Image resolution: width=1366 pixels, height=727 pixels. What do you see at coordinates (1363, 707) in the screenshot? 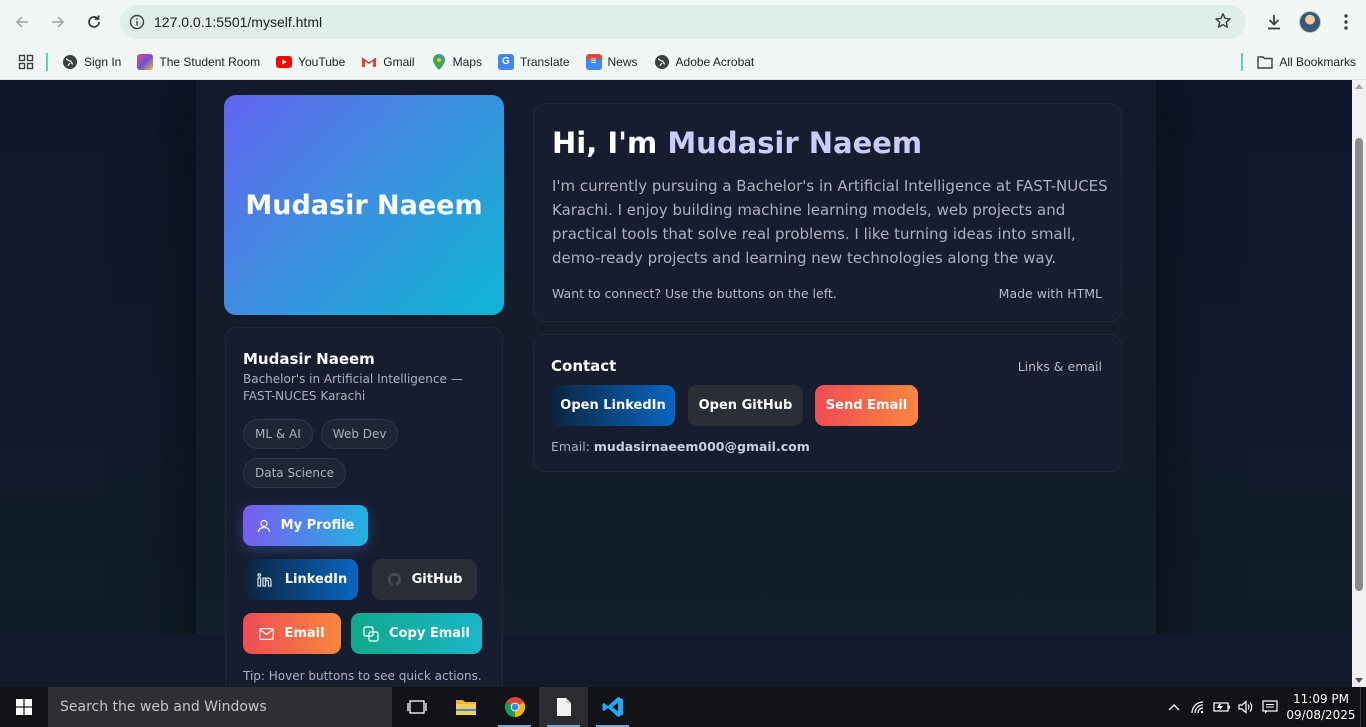
I see `show-desktop-button` at bounding box center [1363, 707].